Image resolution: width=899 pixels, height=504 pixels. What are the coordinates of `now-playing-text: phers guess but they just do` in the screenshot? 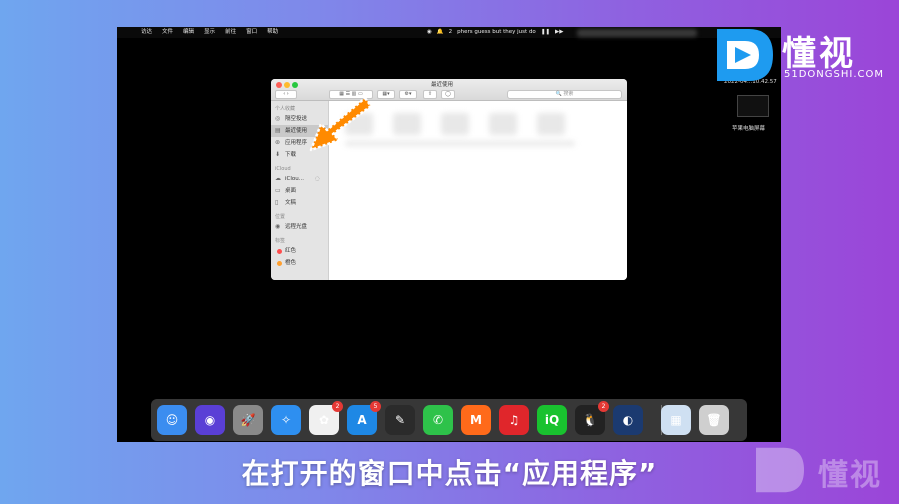 It's located at (496, 32).